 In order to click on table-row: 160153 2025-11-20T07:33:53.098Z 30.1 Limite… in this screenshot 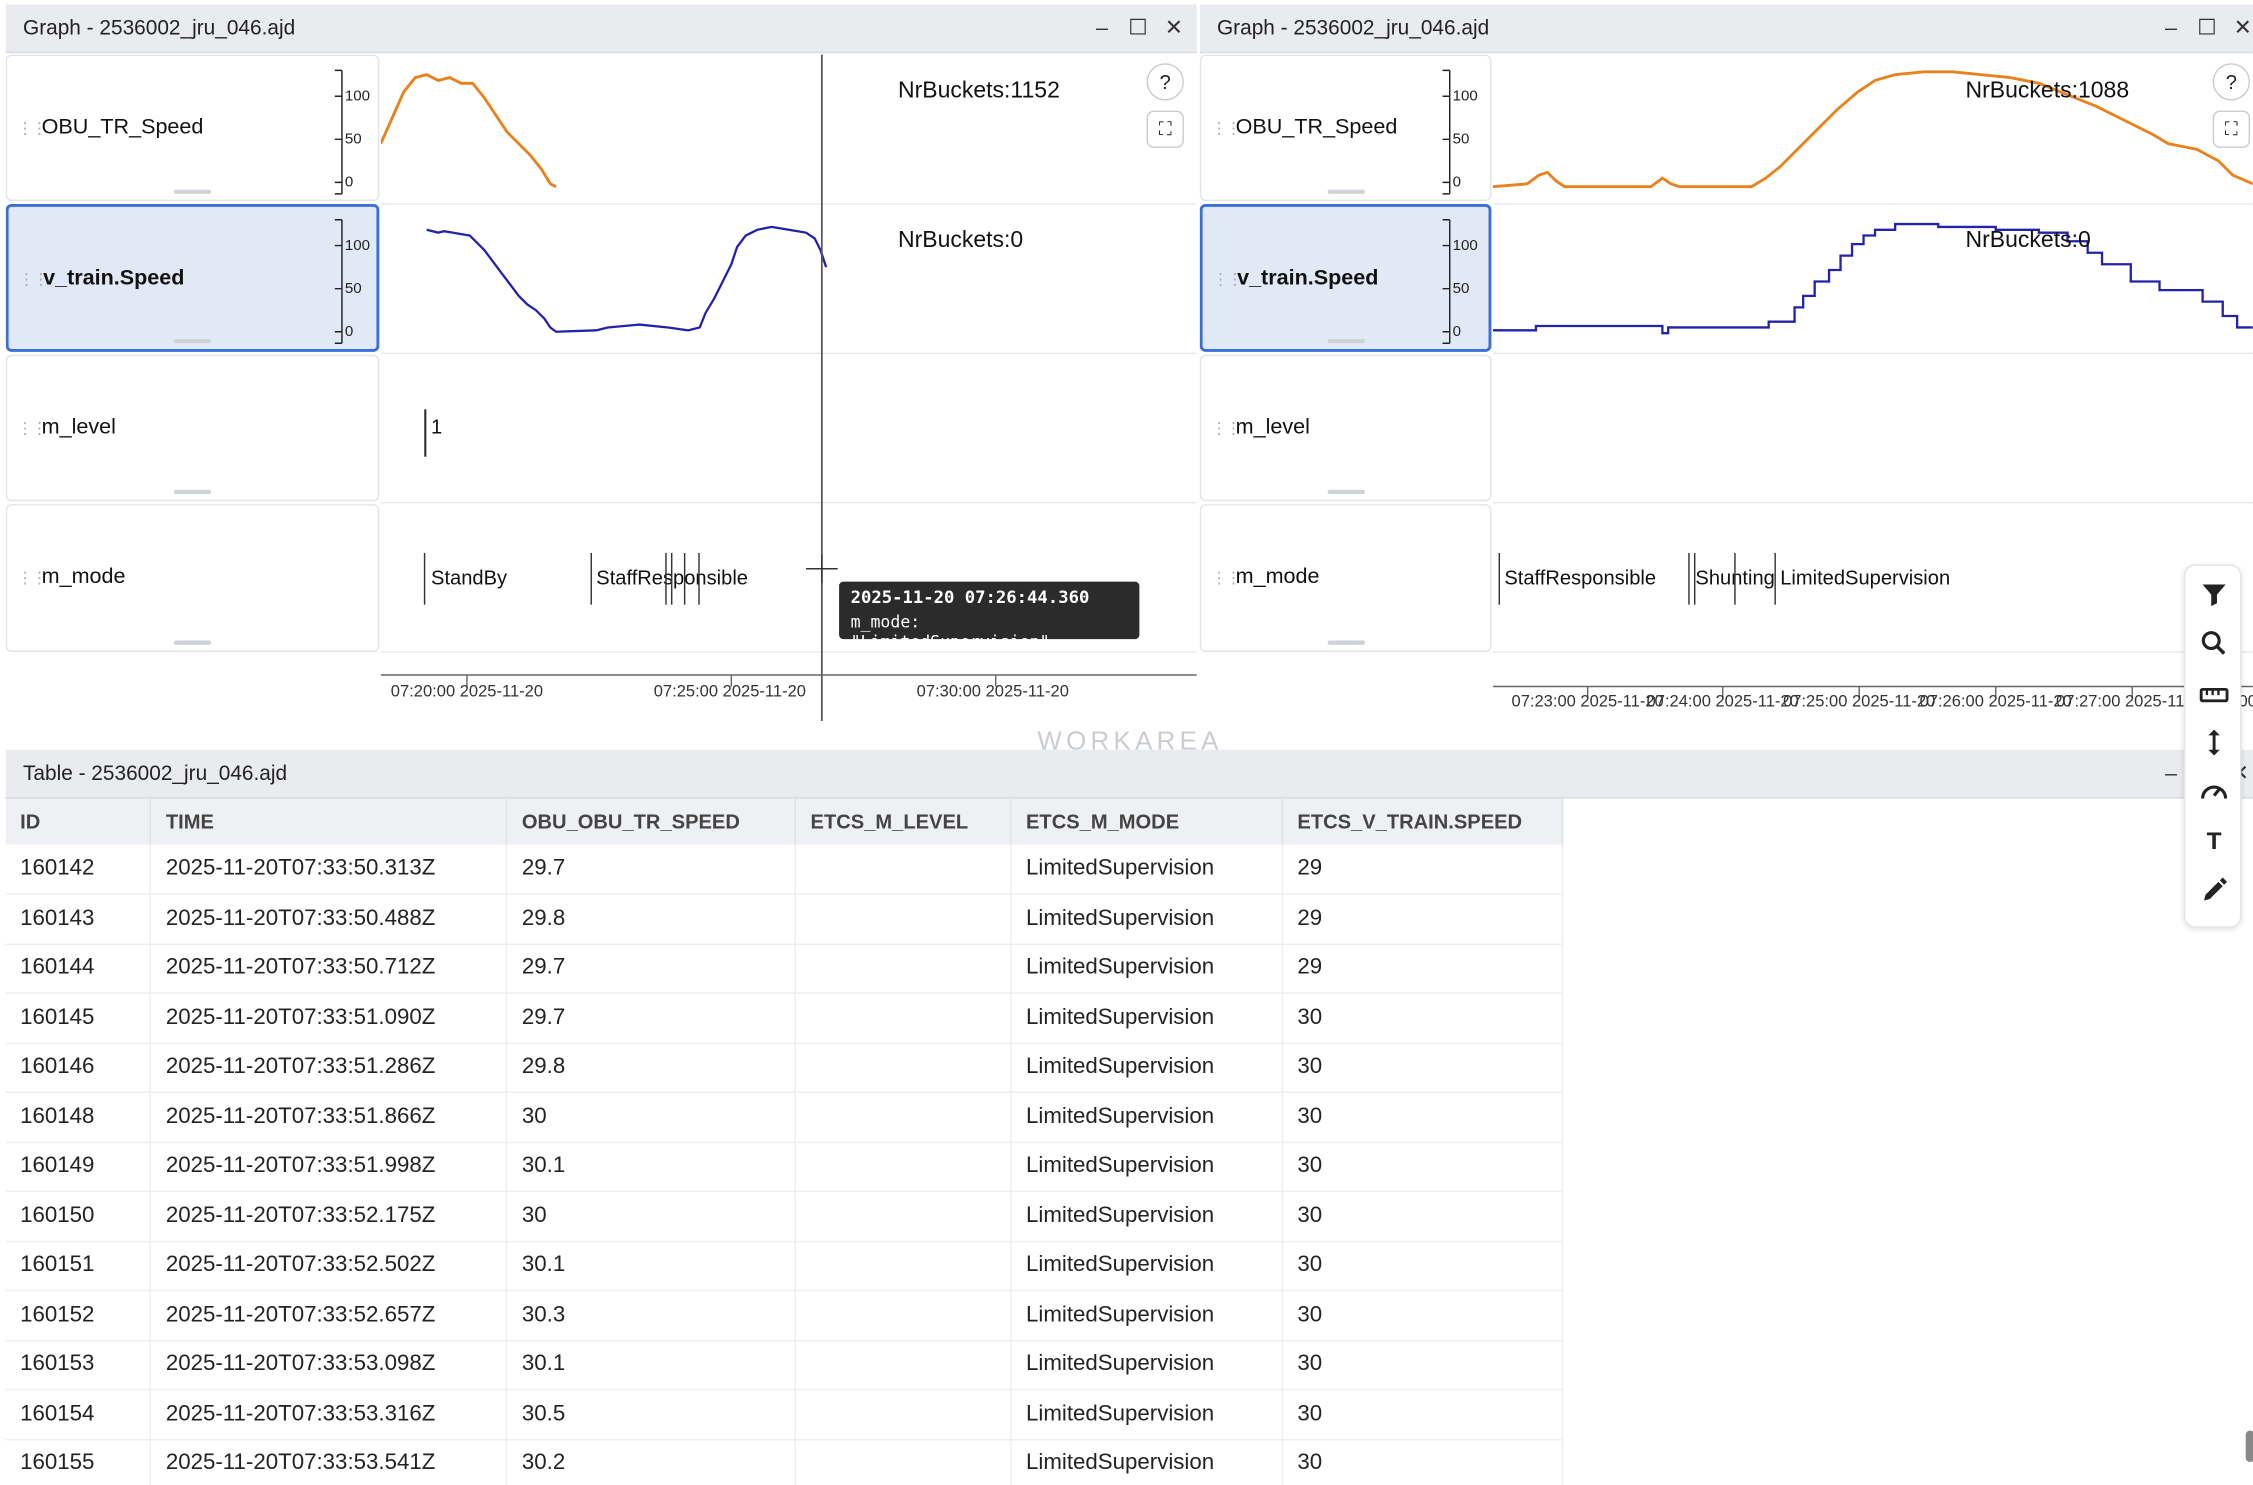, I will do `click(784, 1365)`.